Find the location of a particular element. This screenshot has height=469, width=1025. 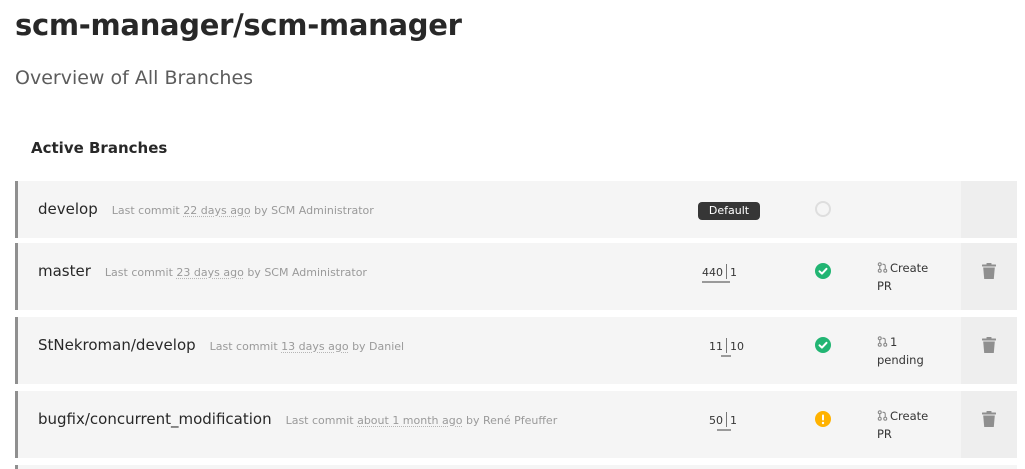

ahead-behind-indicator: 11 10 is located at coordinates (726, 347).